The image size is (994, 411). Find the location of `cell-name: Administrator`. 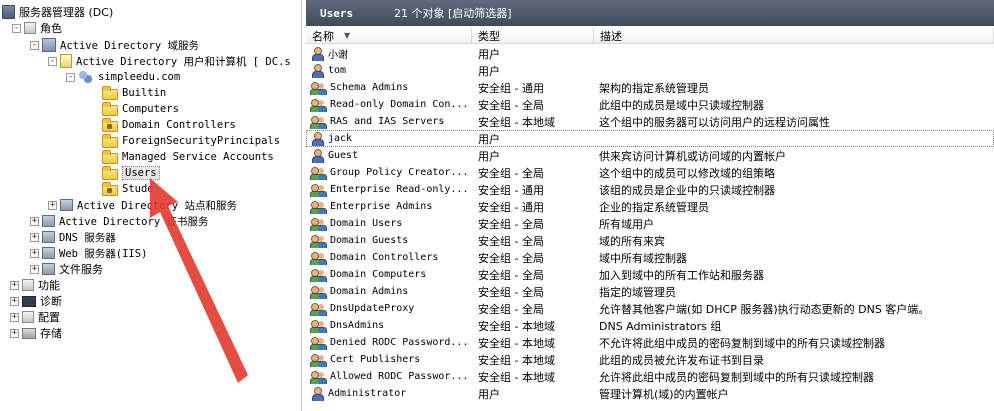

cell-name: Administrator is located at coordinates (391, 393).